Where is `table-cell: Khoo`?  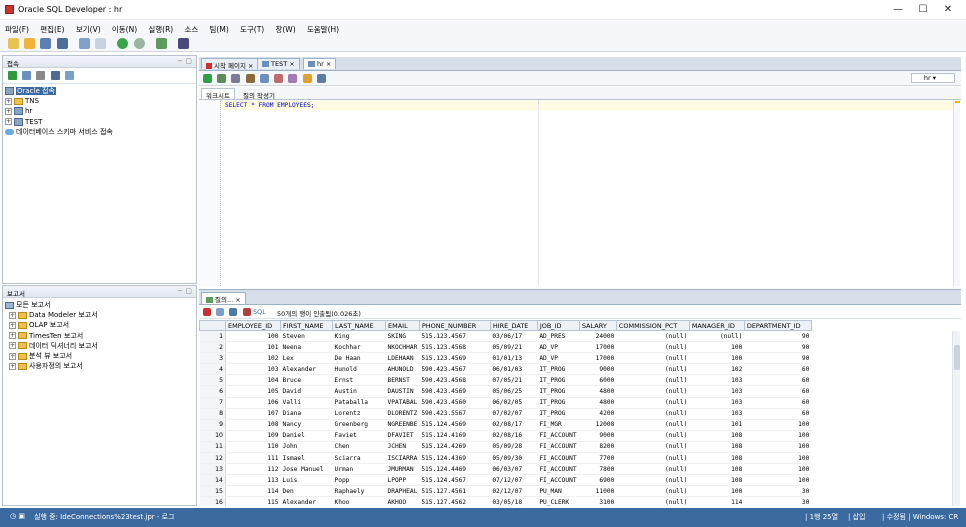 table-cell: Khoo is located at coordinates (359, 501).